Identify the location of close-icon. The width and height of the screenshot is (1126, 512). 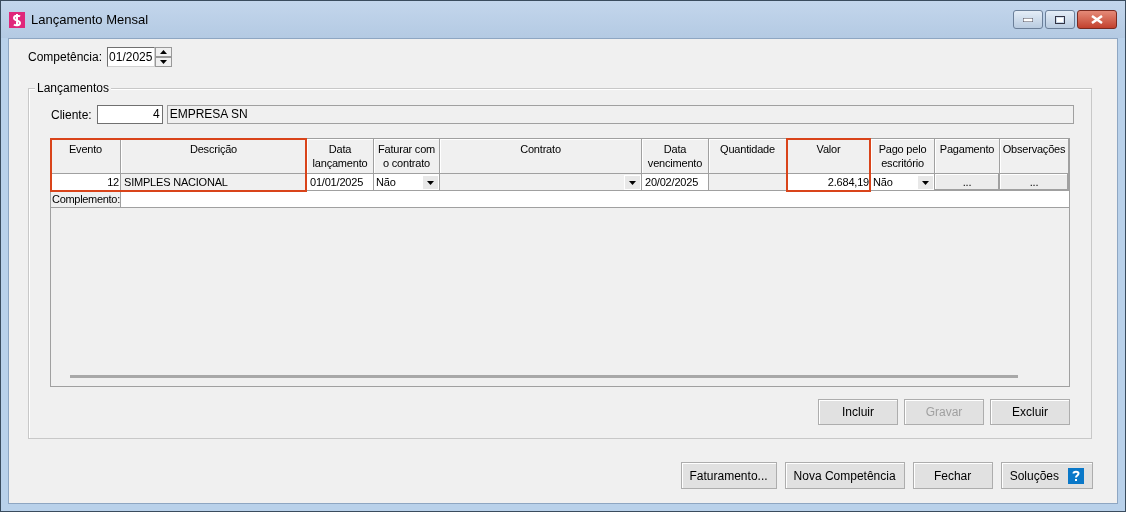
(1097, 19).